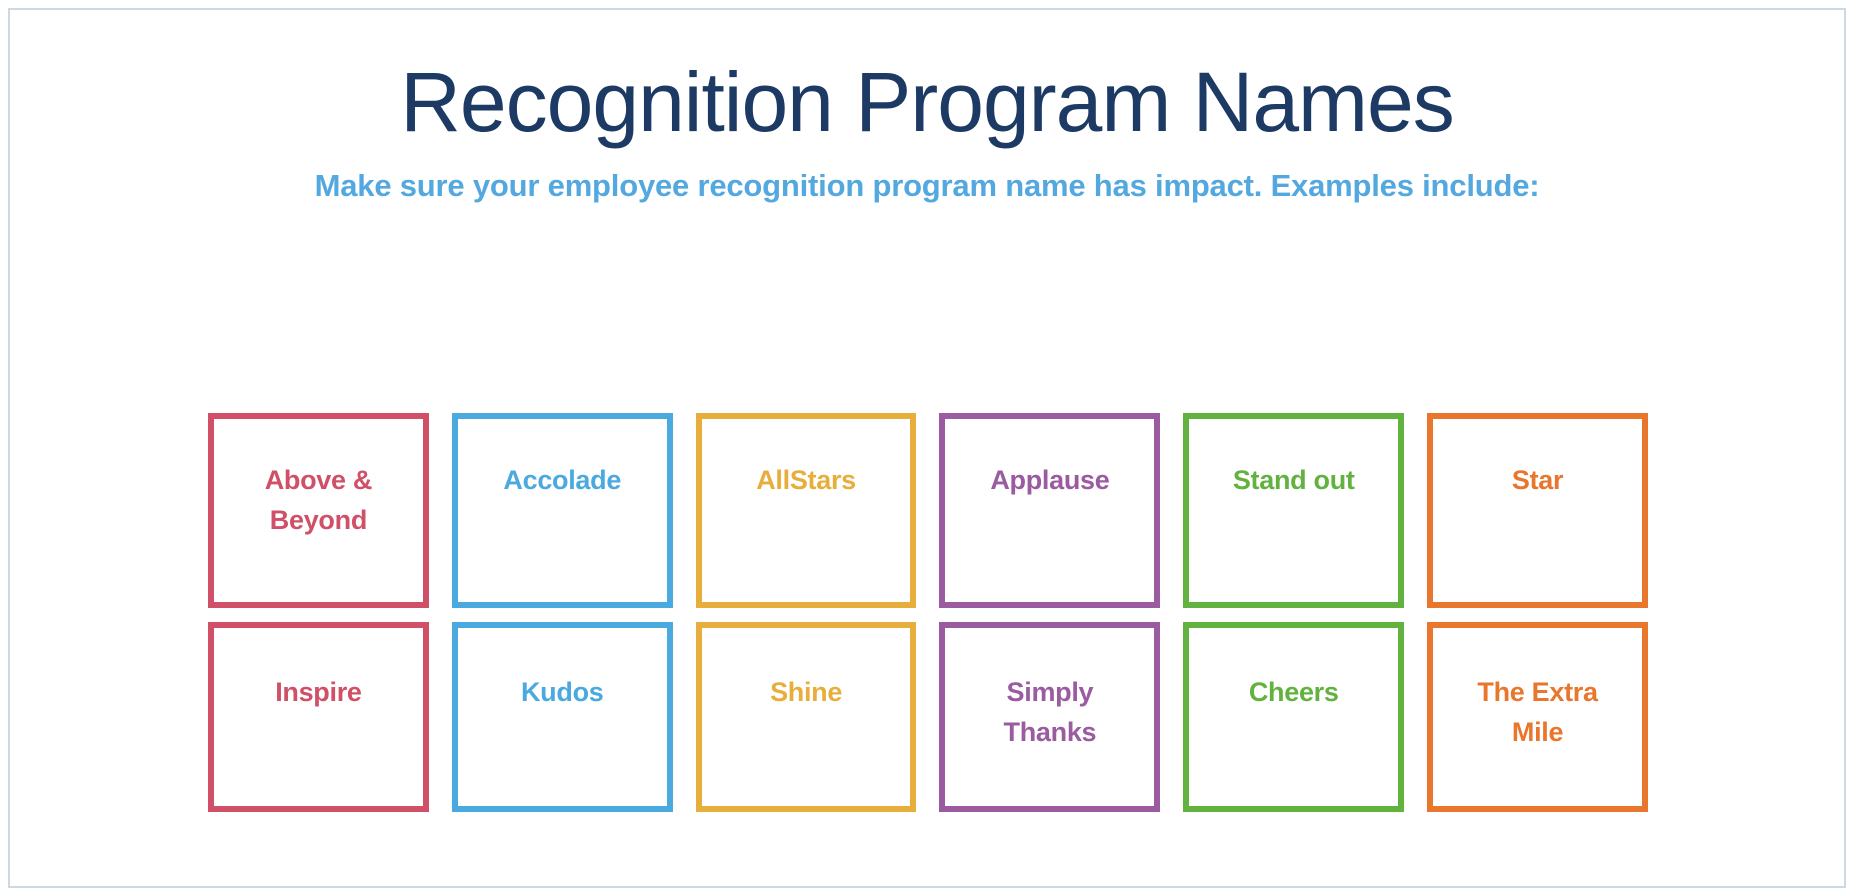 This screenshot has width=1854, height=896. I want to click on program-name-card: Kudos, so click(562, 717).